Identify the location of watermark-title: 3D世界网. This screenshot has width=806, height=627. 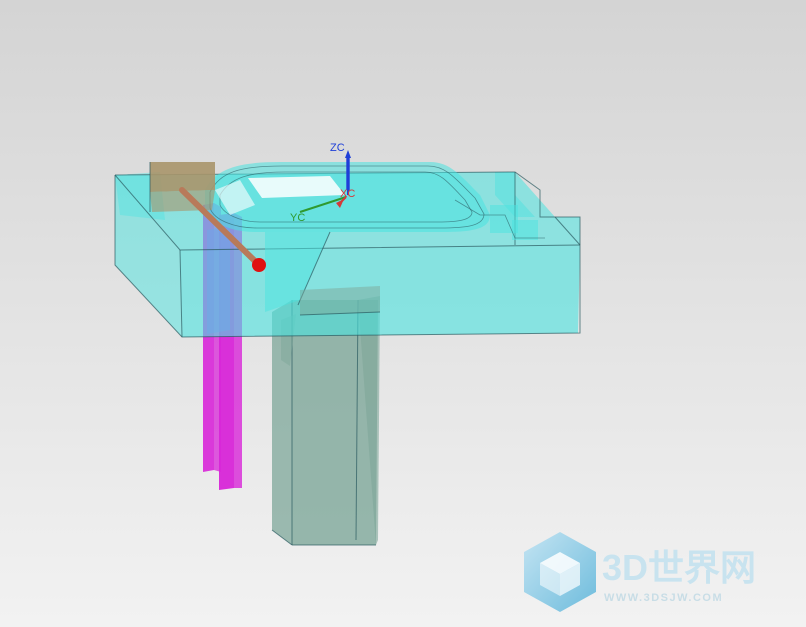
(679, 567).